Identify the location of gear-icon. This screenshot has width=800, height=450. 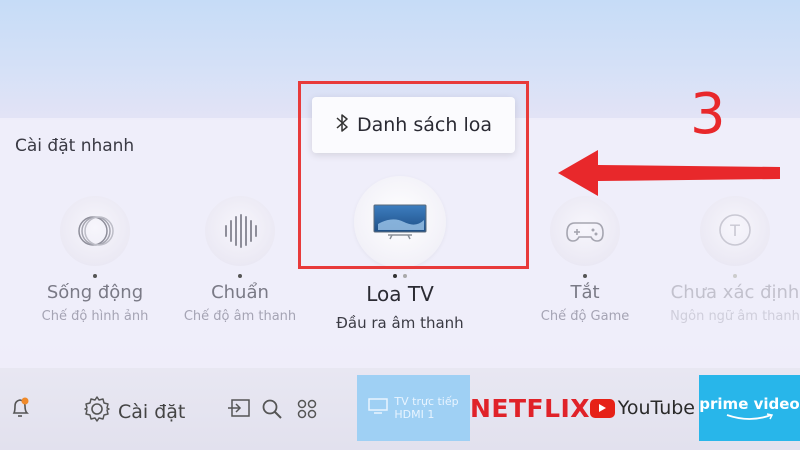
(97, 411).